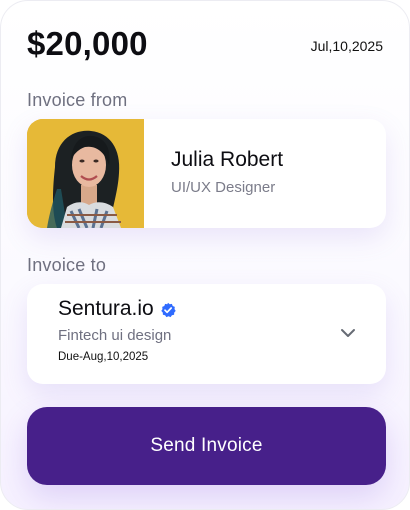 The width and height of the screenshot is (410, 510). I want to click on sender-name: Julia Robert, so click(227, 159).